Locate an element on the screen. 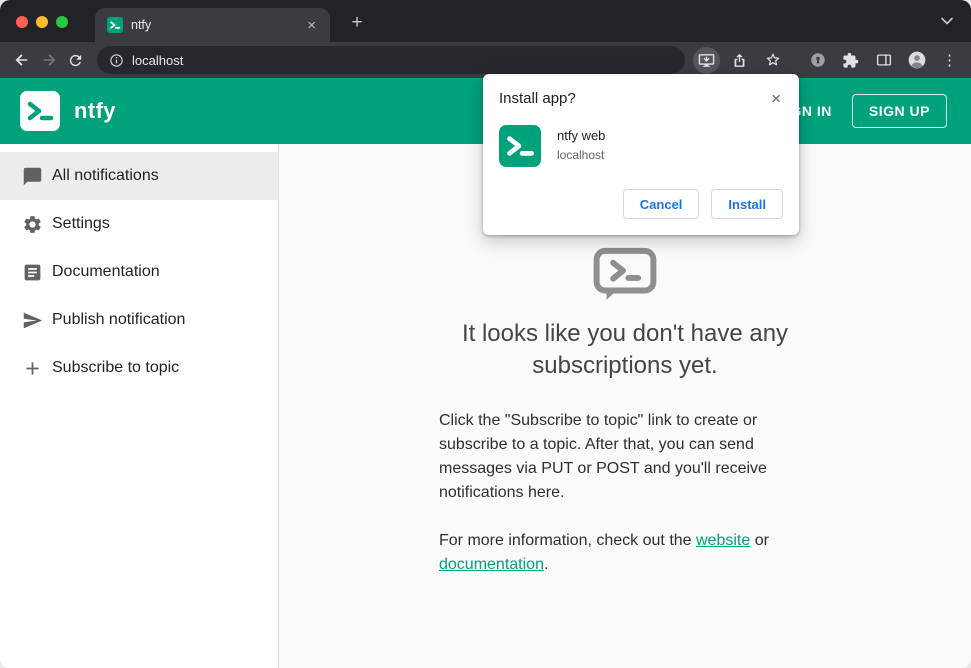  side-panel-button is located at coordinates (883, 60).